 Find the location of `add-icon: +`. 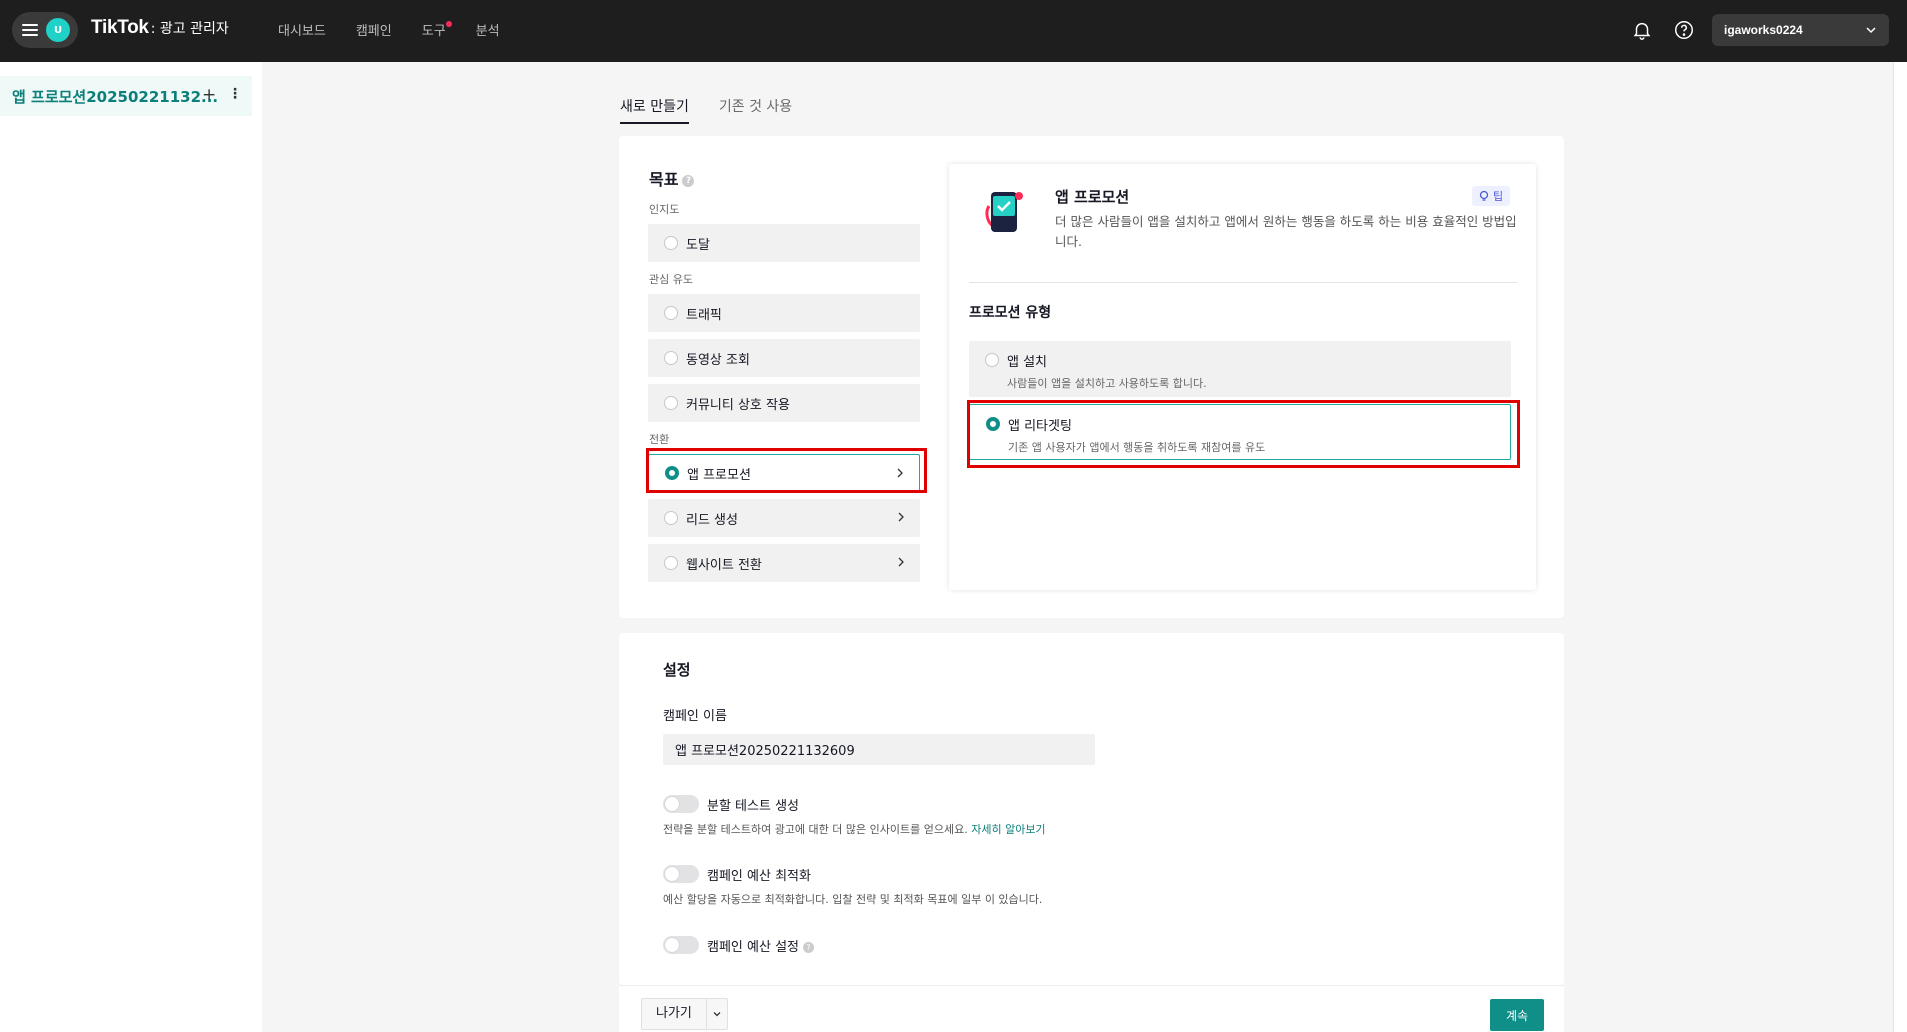

add-icon: + is located at coordinates (209, 95).